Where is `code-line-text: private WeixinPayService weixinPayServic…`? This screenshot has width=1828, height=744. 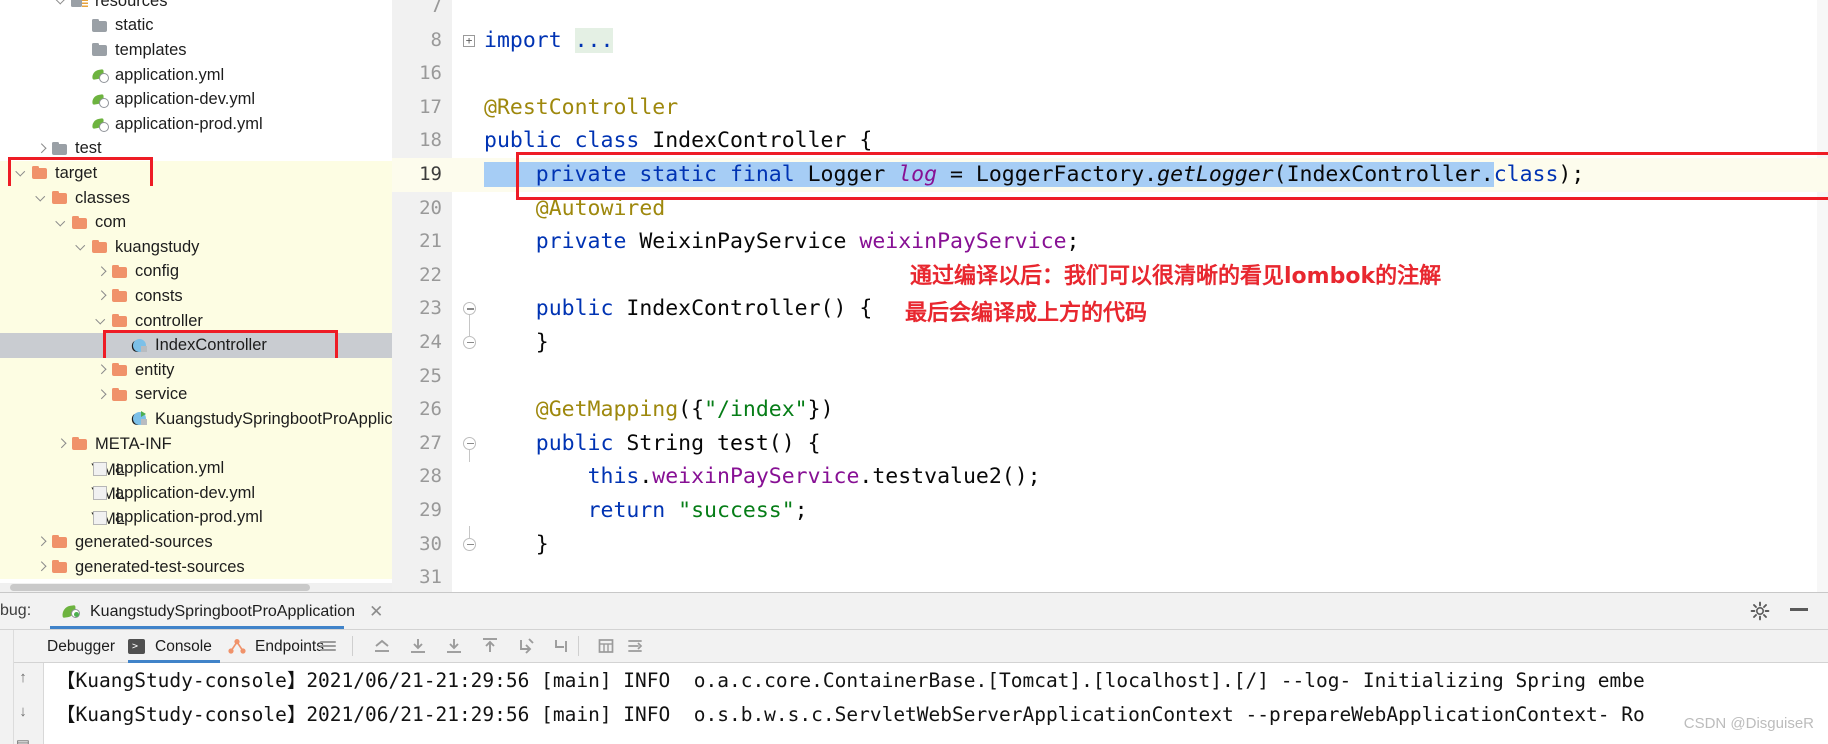
code-line-text: private WeixinPayService weixinPayServic… is located at coordinates (782, 242).